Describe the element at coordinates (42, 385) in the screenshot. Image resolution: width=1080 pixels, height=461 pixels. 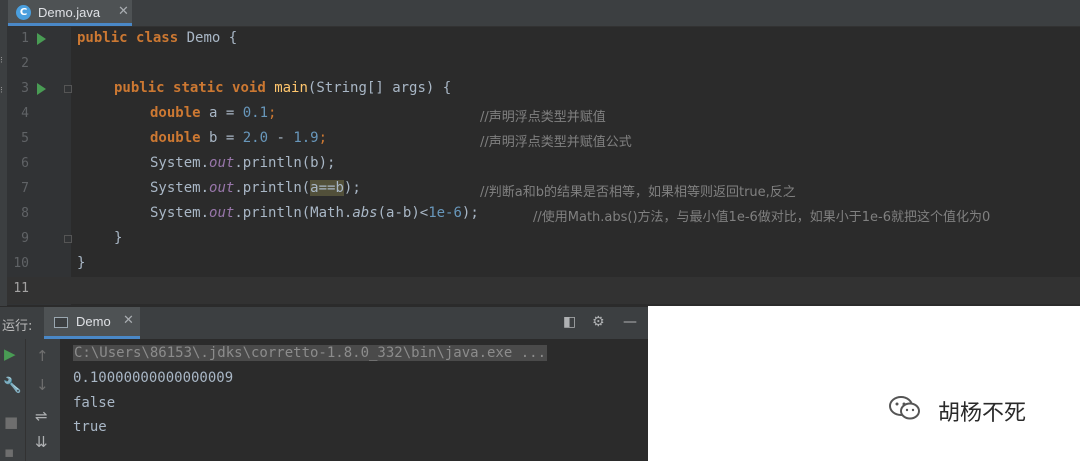
I see `down-arrow-icon: ↓` at that location.